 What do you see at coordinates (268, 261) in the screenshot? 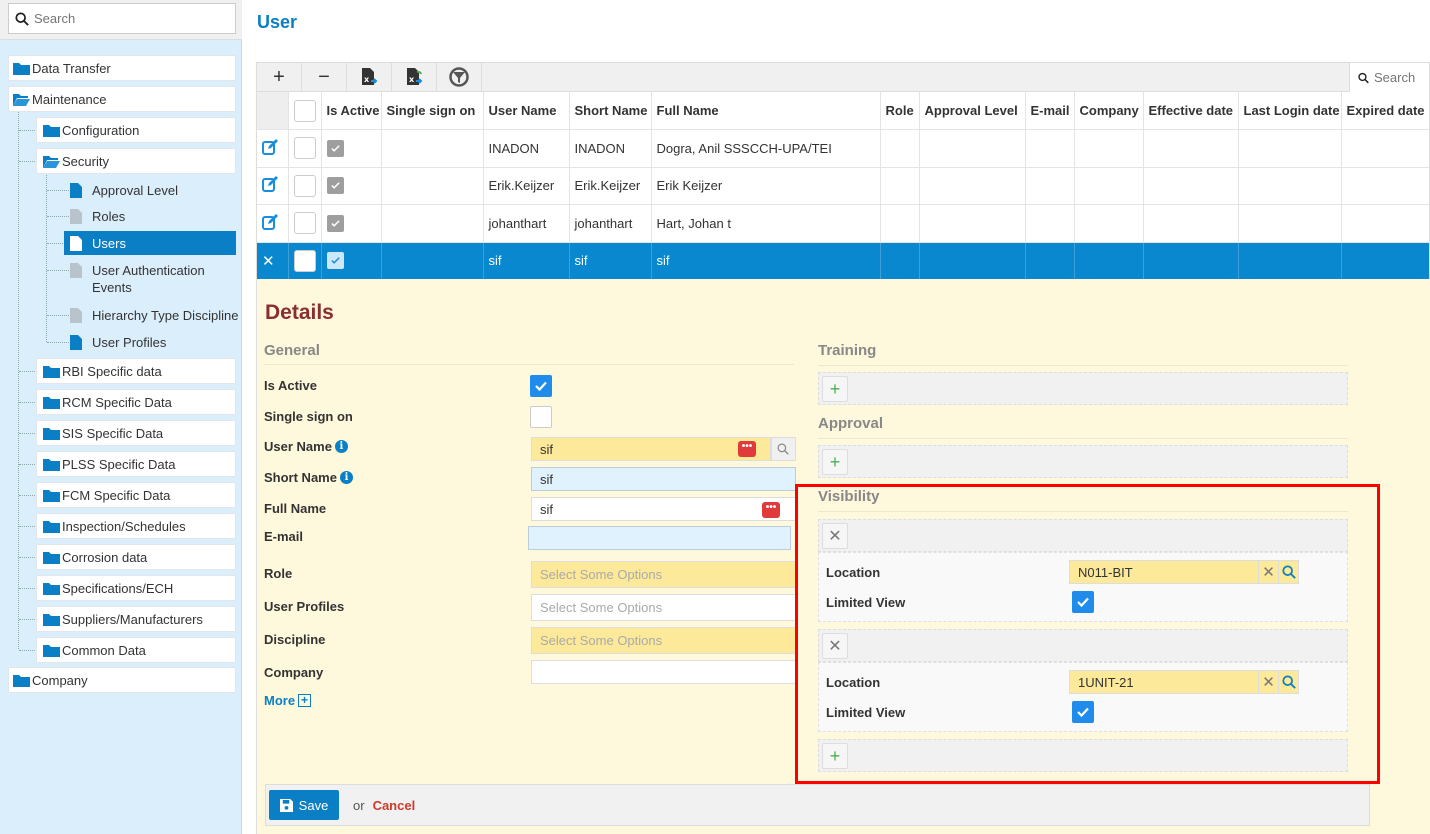
I see `close-icon: ✕` at bounding box center [268, 261].